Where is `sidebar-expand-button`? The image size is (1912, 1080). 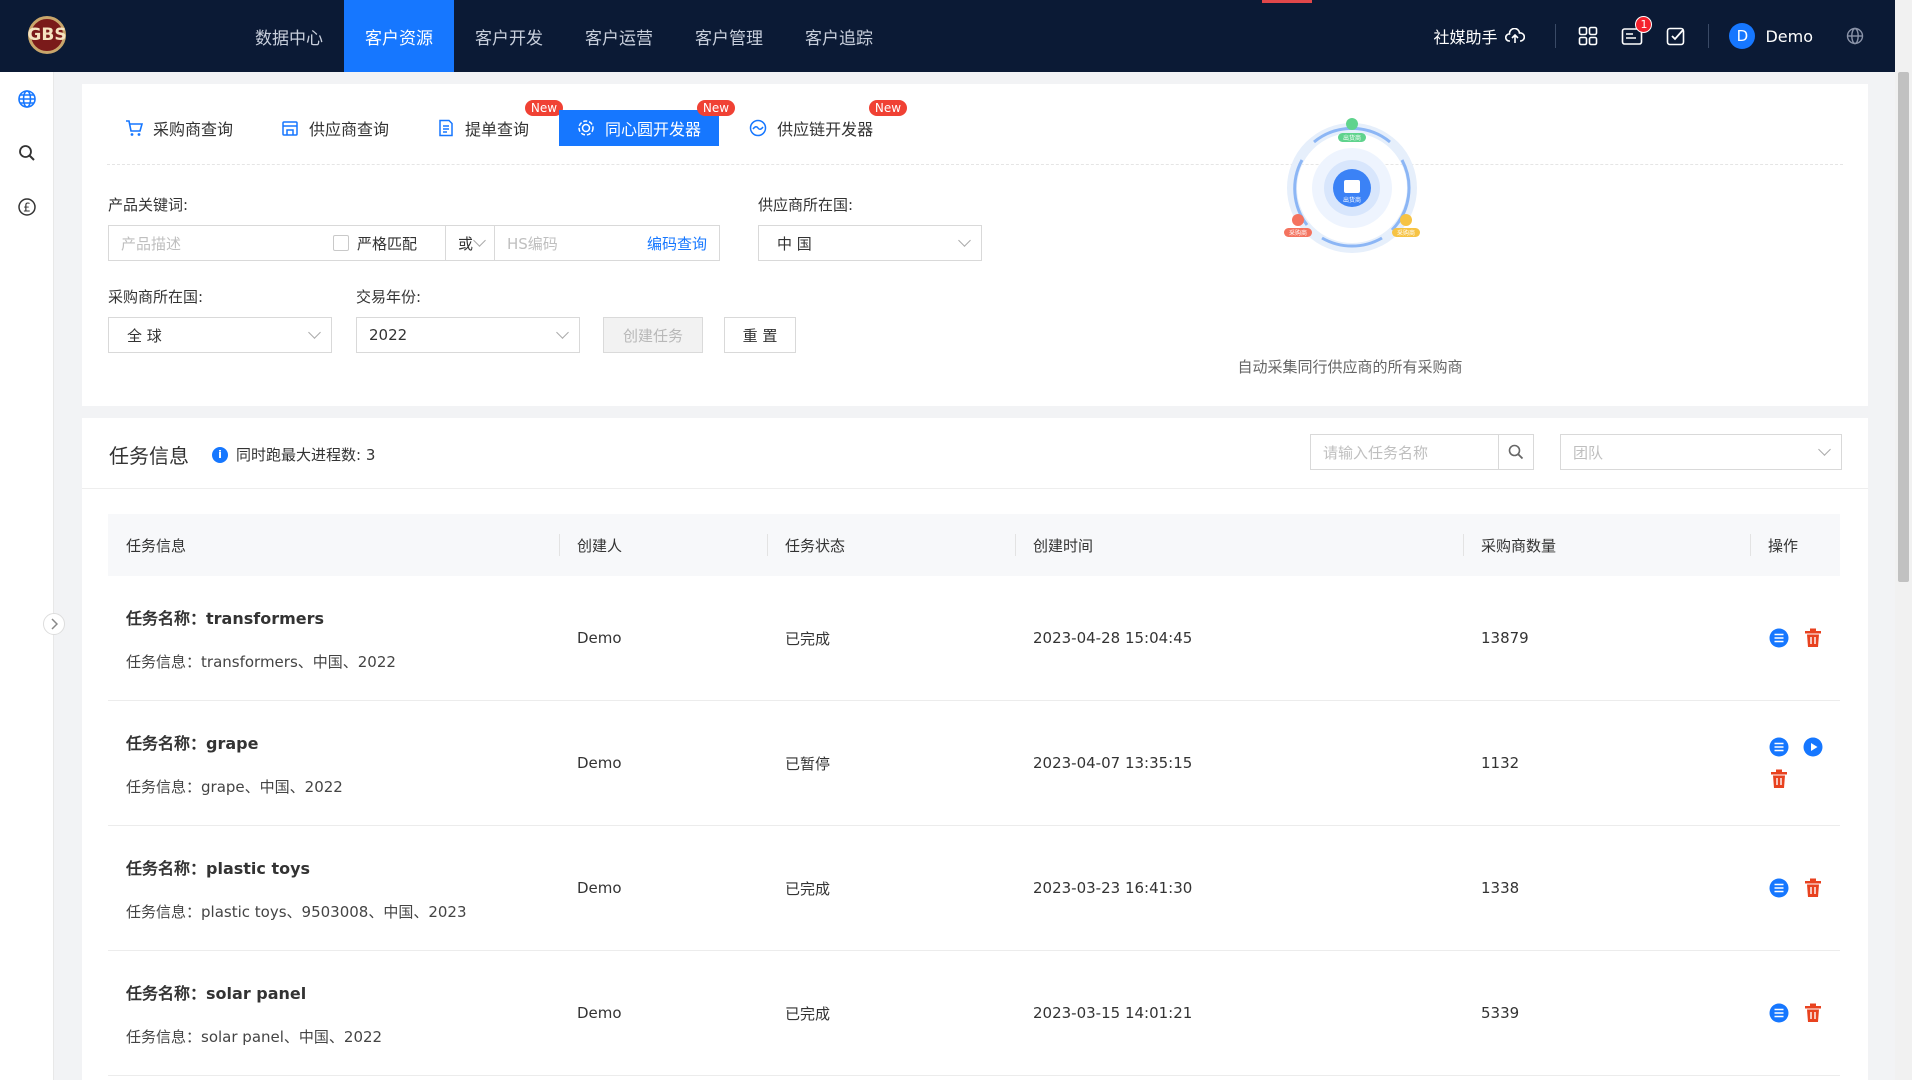
sidebar-expand-button is located at coordinates (54, 624).